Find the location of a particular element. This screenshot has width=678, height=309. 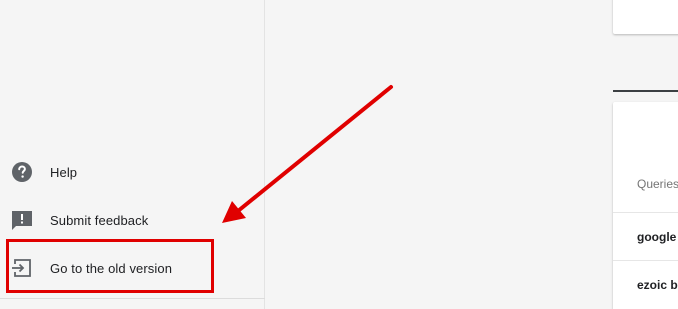

sidebar-item-label: Help is located at coordinates (64, 172).